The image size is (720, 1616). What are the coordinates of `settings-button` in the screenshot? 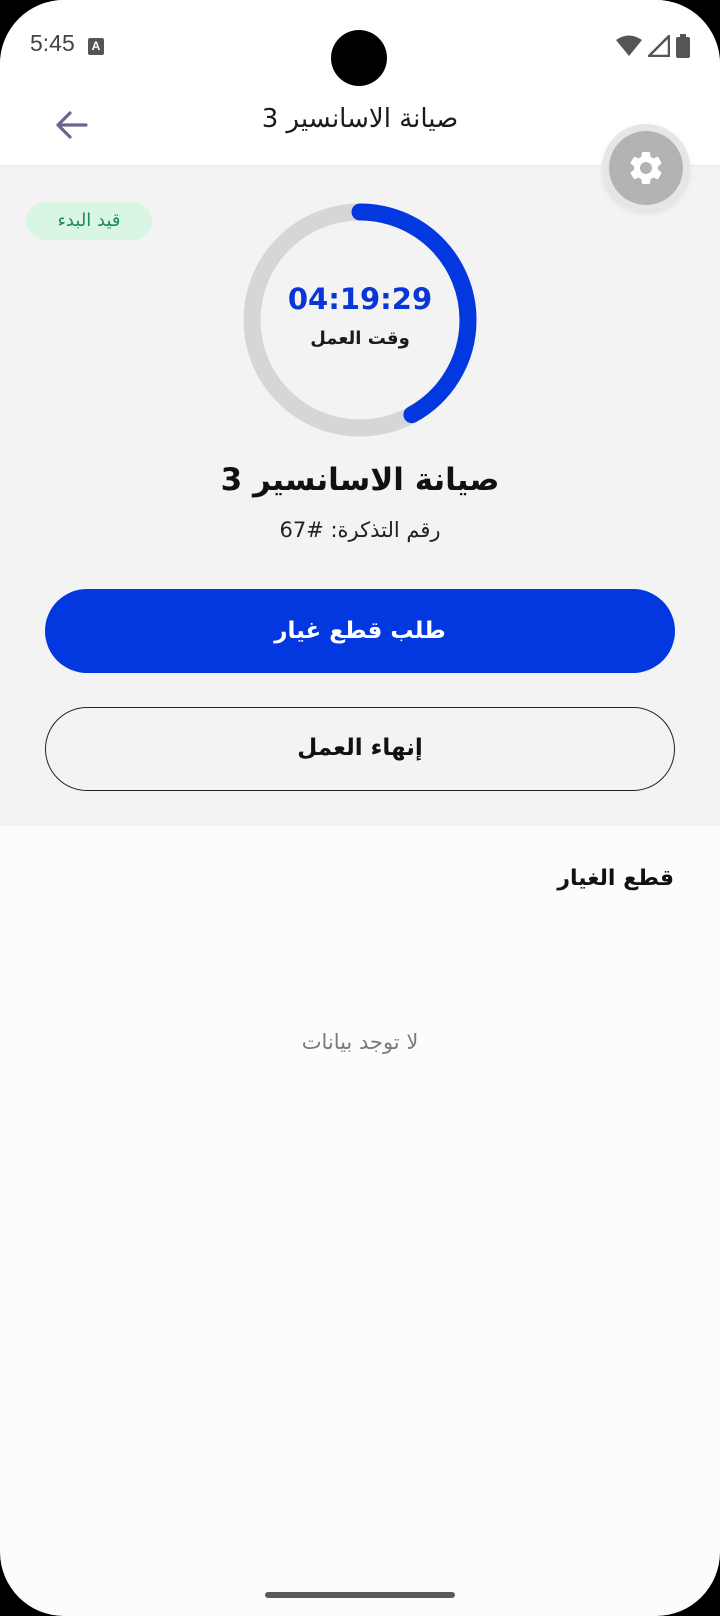 It's located at (646, 168).